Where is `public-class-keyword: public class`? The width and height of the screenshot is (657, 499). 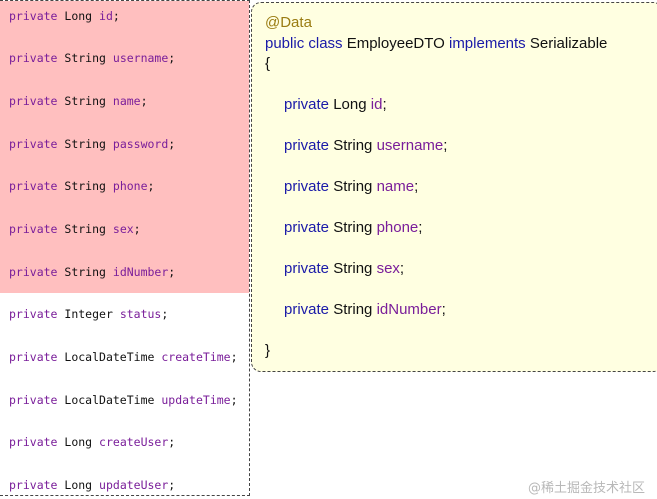
public-class-keyword: public class is located at coordinates (304, 43).